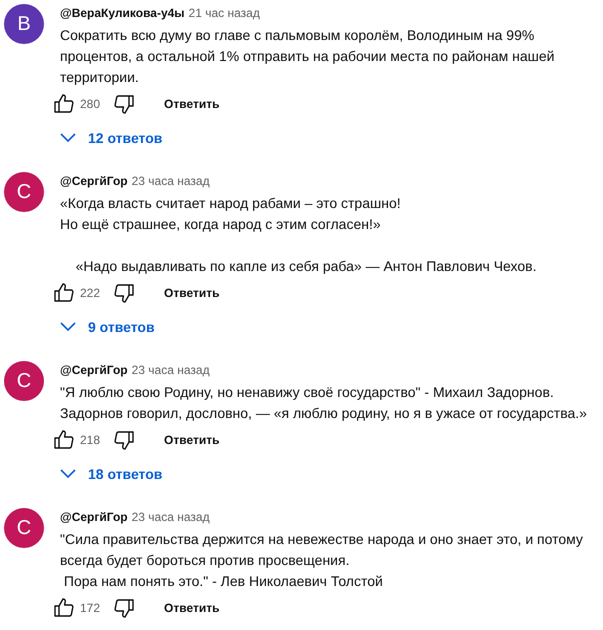  Describe the element at coordinates (308, 56) in the screenshot. I see `comment-text: Сократить всю думу во главе с пальмовым королём, Володиным на 99% процентов, а остальной 1% отправить на рабочии места по районам нашей территории.` at that location.